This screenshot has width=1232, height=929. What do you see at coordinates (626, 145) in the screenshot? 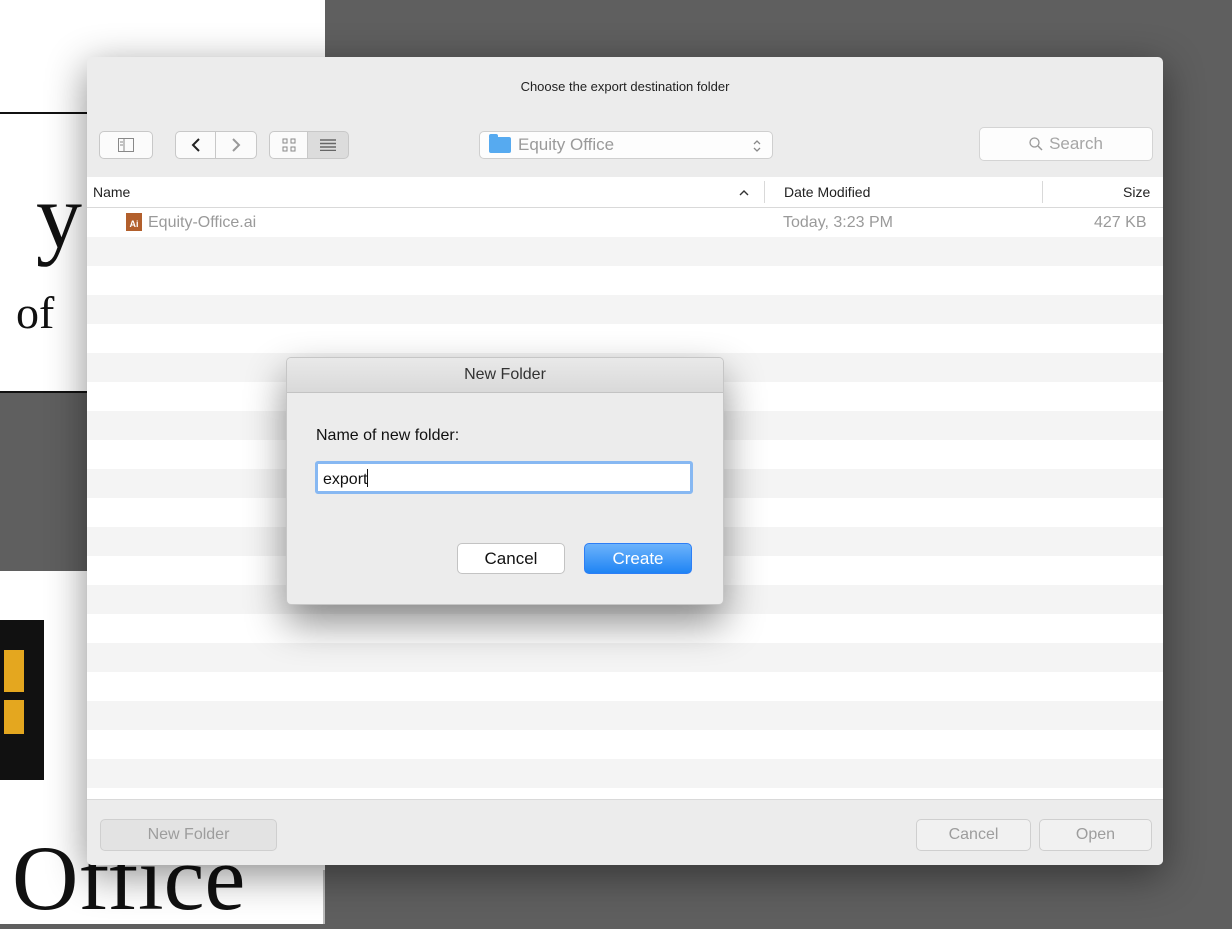
I see `location-popup: Equity Office` at bounding box center [626, 145].